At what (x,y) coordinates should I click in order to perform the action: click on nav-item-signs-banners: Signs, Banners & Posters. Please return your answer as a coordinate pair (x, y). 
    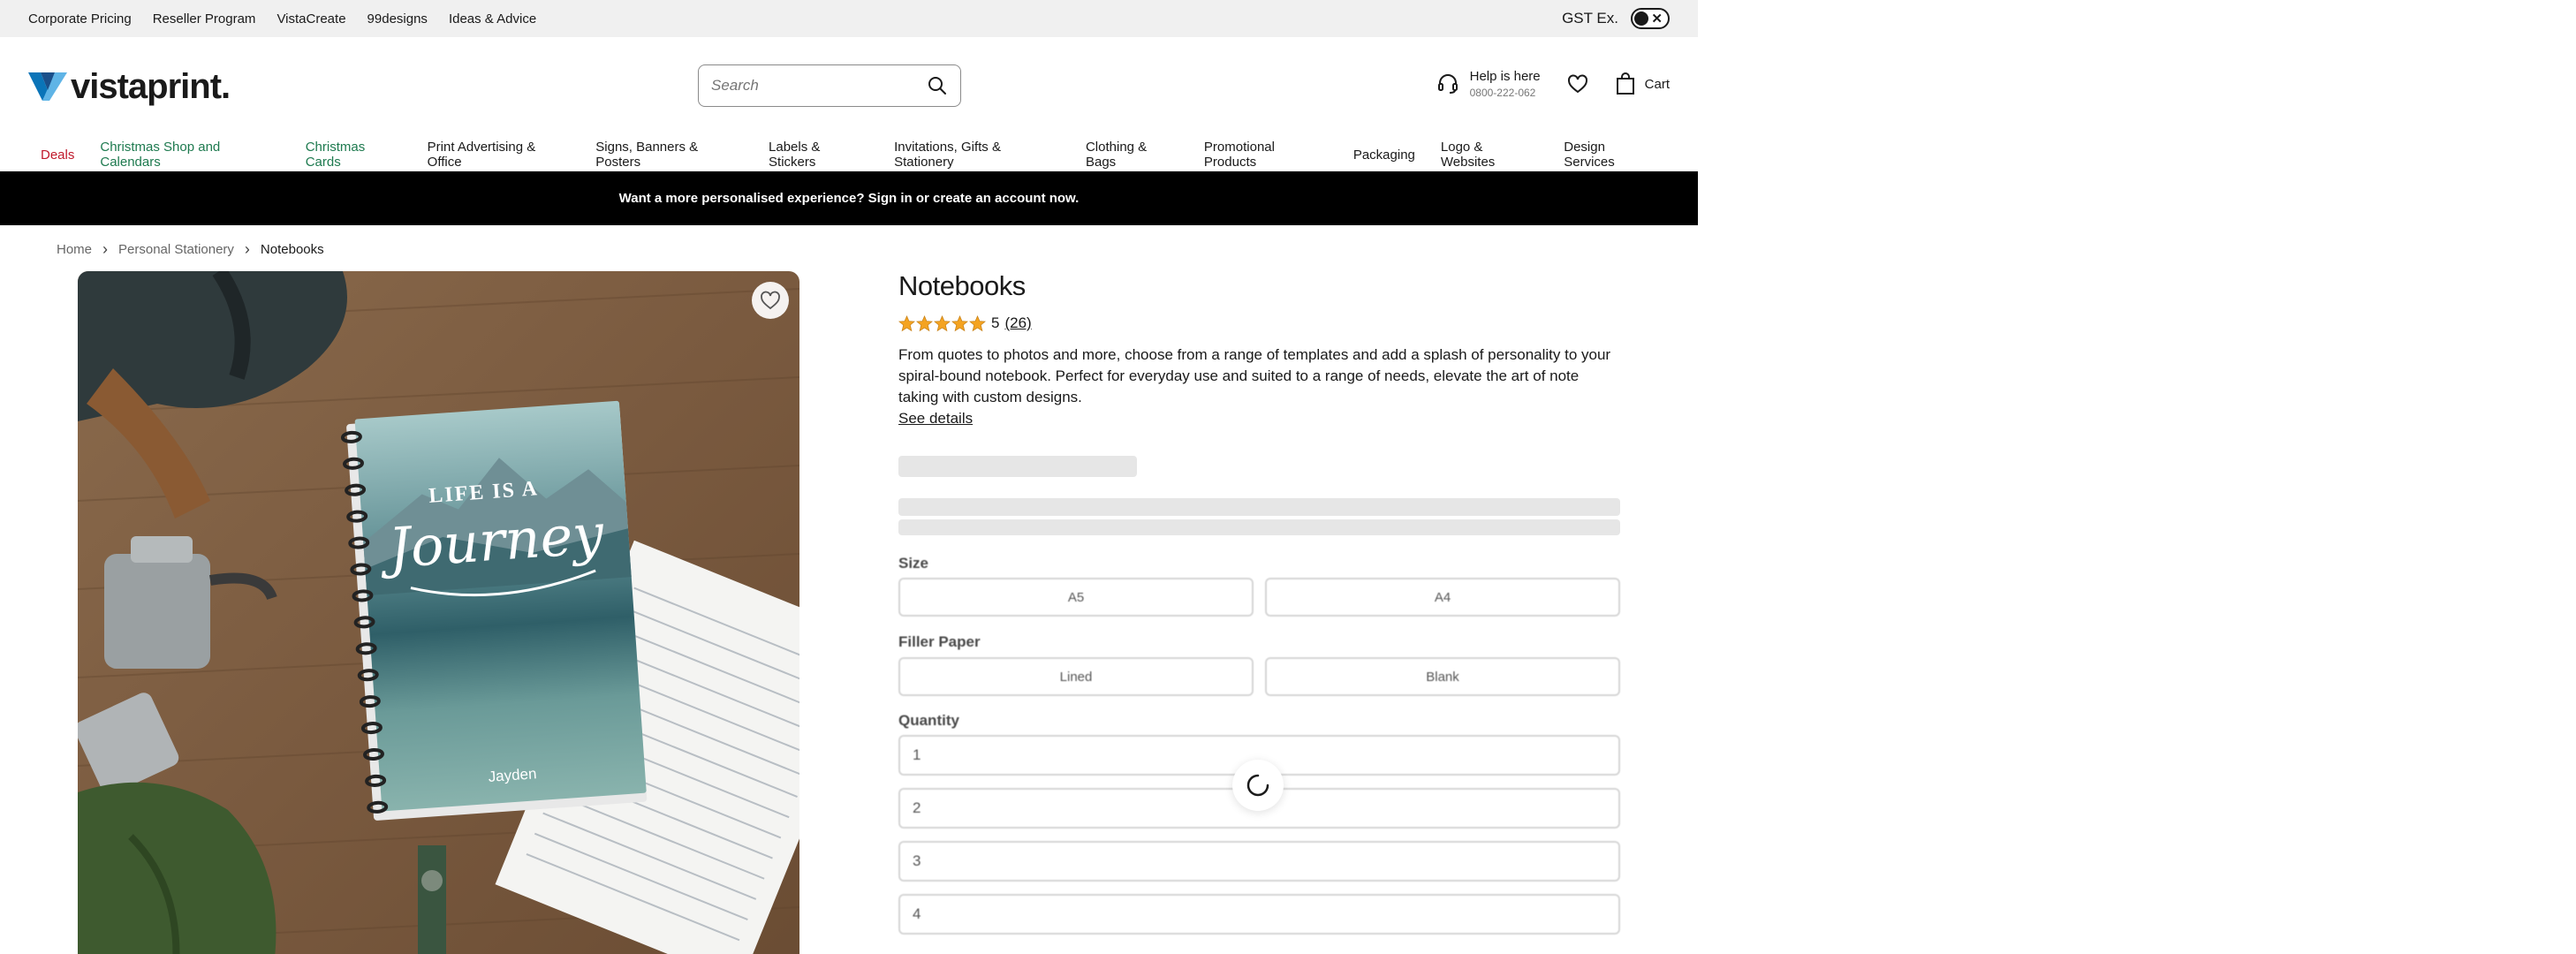
    Looking at the image, I should click on (669, 155).